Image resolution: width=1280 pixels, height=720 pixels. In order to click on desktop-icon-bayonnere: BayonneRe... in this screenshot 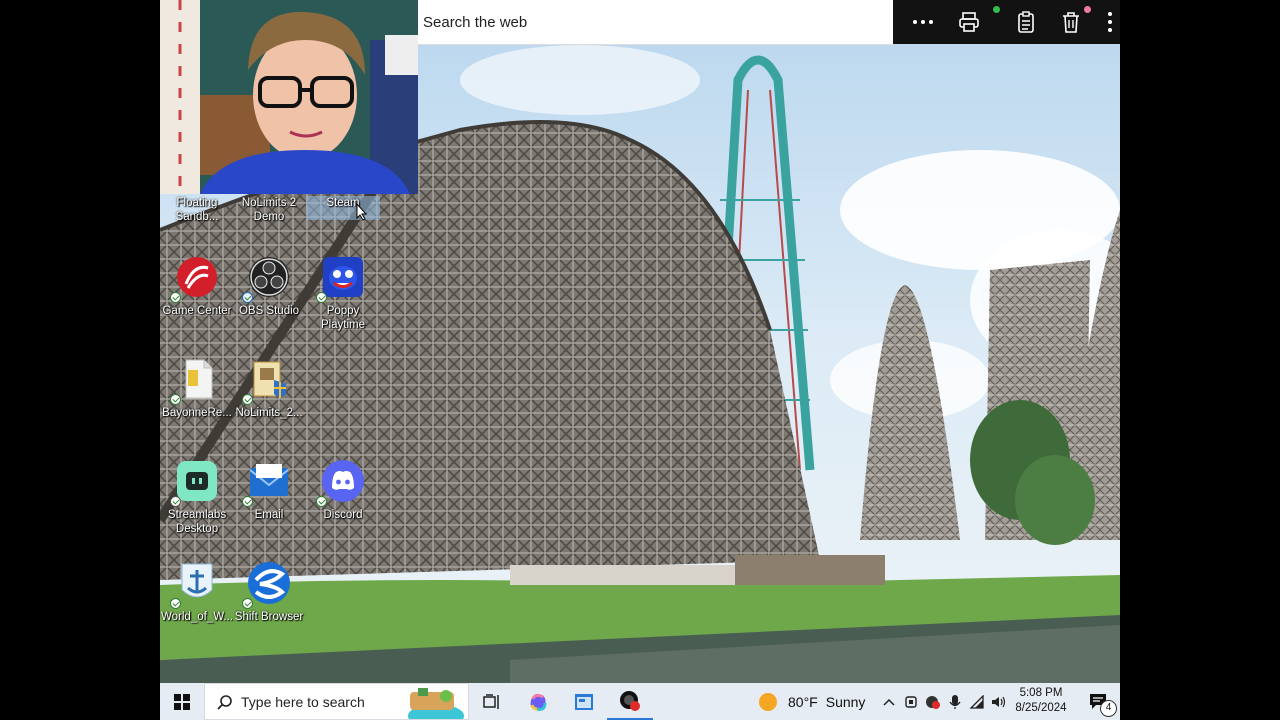, I will do `click(197, 400)`.